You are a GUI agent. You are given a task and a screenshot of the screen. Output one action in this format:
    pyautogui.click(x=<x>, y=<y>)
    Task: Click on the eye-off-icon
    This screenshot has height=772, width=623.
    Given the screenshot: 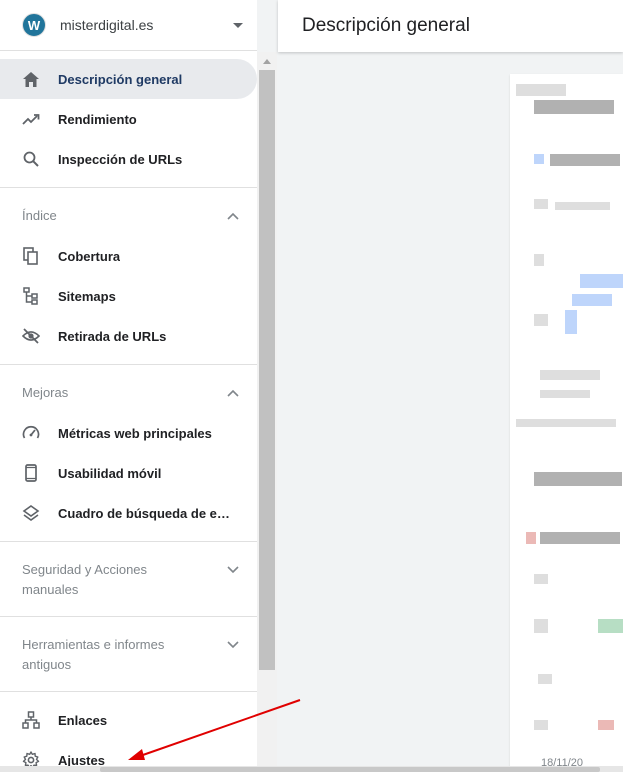 What is the action you would take?
    pyautogui.click(x=31, y=336)
    